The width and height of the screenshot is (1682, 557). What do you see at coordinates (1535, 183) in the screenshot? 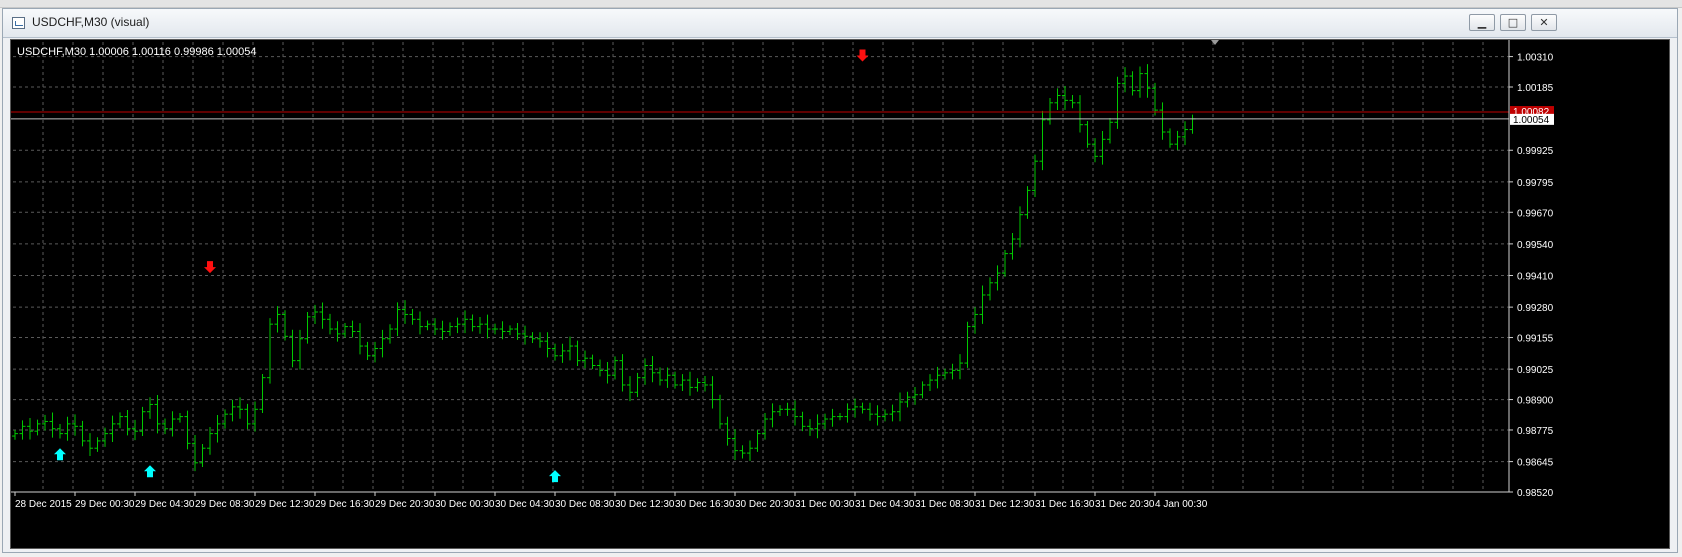
I see `y-tick-label: 0.99795` at bounding box center [1535, 183].